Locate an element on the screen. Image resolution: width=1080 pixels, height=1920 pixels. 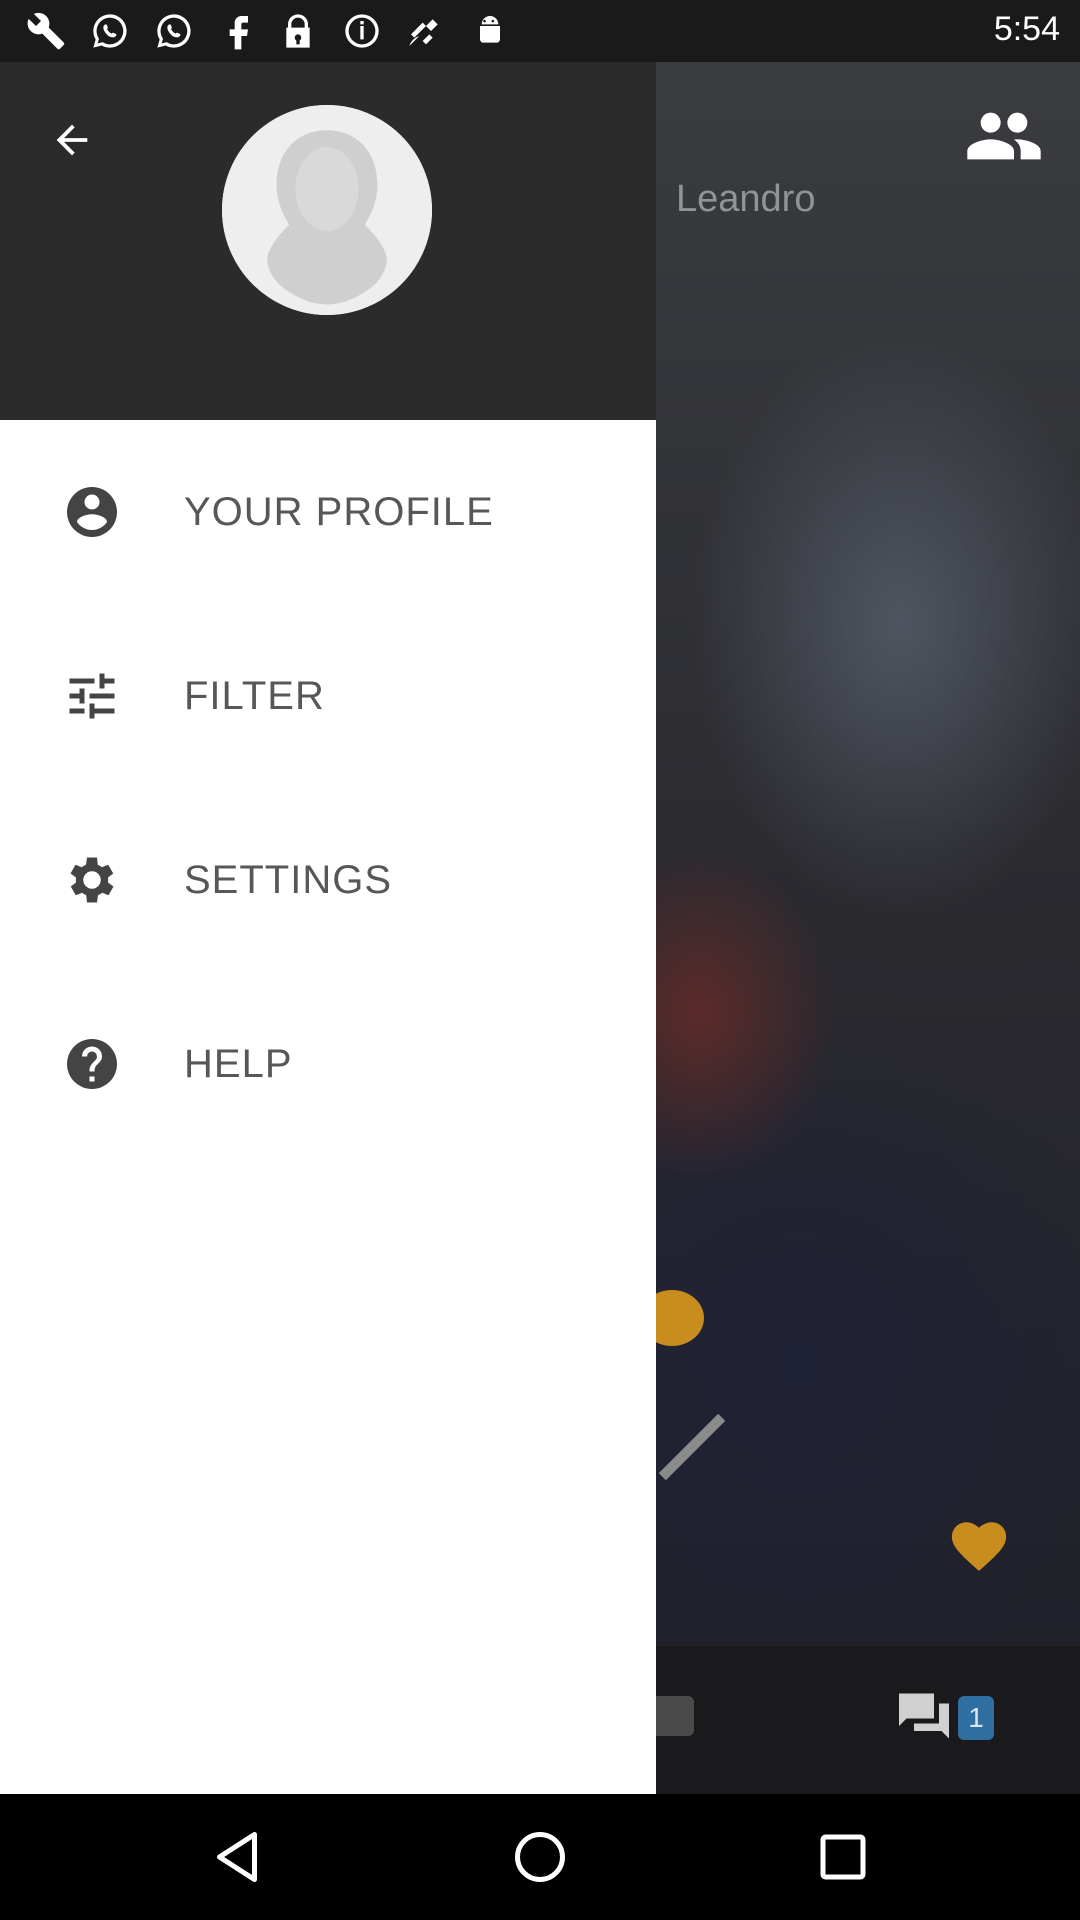
menu-item-your-profile: YOUR PROFILE is located at coordinates (328, 512).